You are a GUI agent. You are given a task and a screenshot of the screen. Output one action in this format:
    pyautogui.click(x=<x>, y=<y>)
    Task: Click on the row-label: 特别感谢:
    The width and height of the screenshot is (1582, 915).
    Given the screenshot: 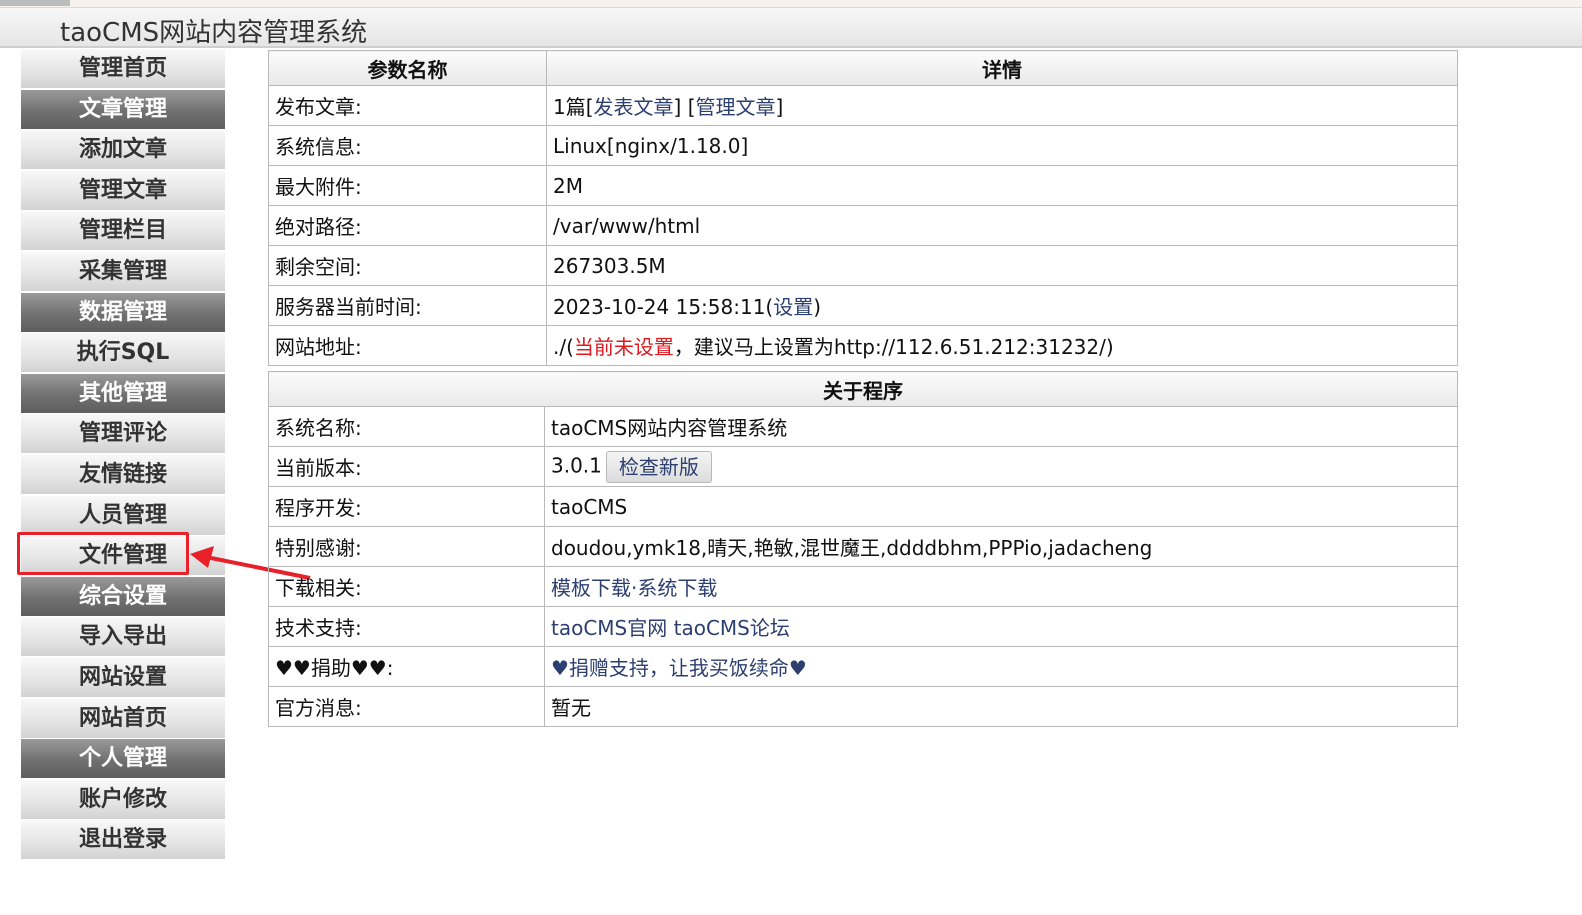 What is the action you would take?
    pyautogui.click(x=406, y=546)
    